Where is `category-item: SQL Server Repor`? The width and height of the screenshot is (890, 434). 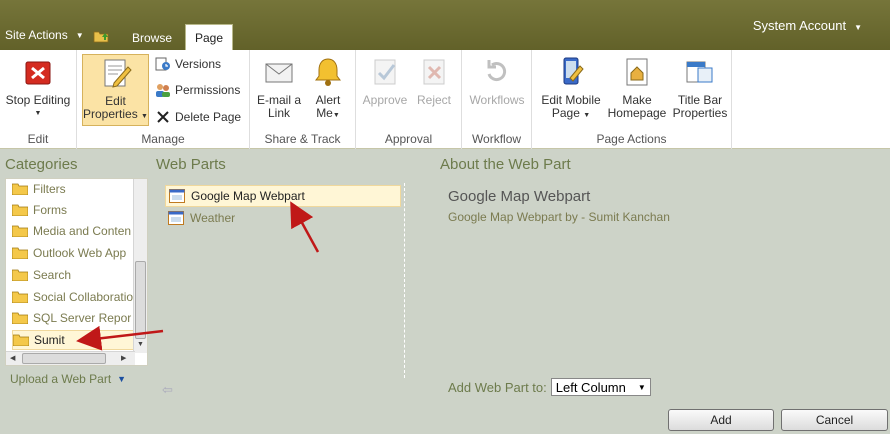 category-item: SQL Server Repor is located at coordinates (76, 318).